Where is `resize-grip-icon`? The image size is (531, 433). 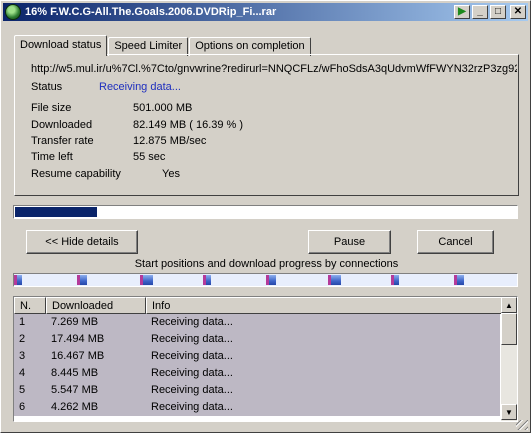 resize-grip-icon is located at coordinates (522, 425).